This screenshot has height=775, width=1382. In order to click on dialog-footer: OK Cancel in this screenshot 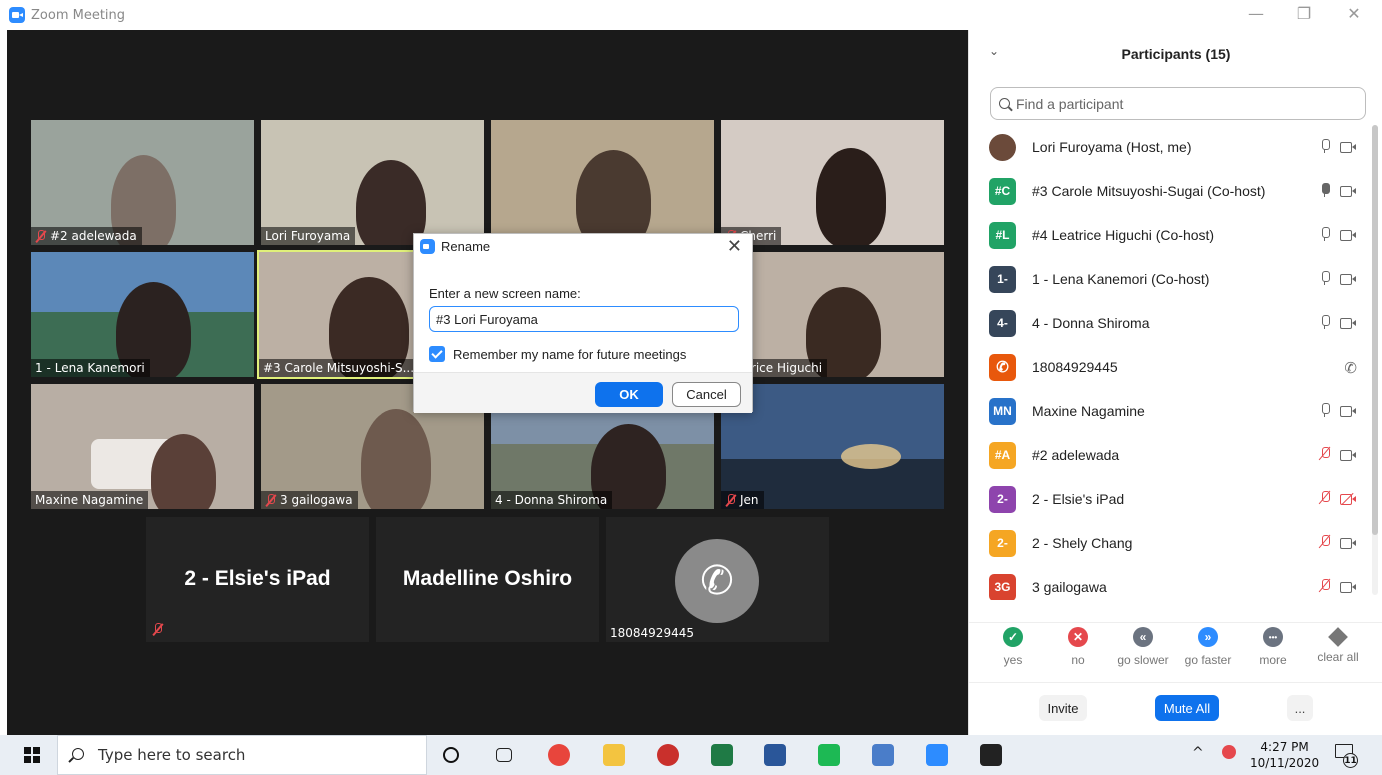, I will do `click(583, 392)`.